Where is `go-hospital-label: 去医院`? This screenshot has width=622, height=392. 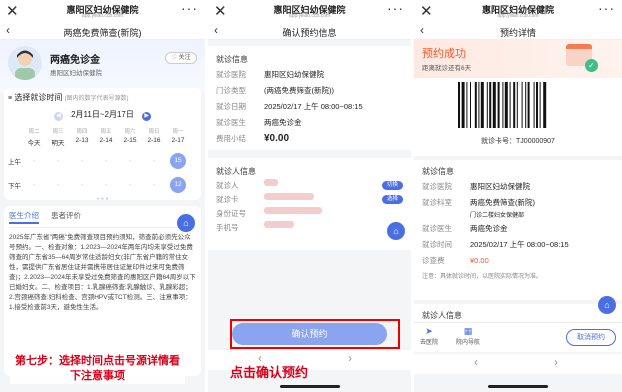 go-hospital-label: 去医院 is located at coordinates (429, 343).